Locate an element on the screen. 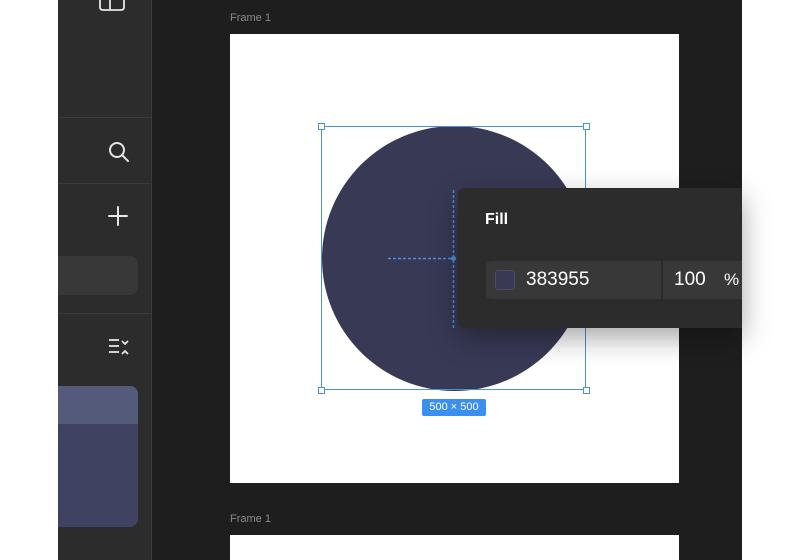  fill-color-swatch is located at coordinates (505, 280).